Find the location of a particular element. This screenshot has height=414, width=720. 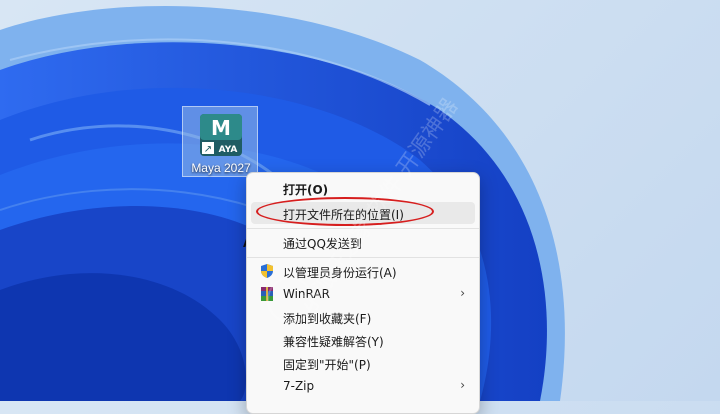

maya-app-icon: M AYA ↗ is located at coordinates (221, 135).